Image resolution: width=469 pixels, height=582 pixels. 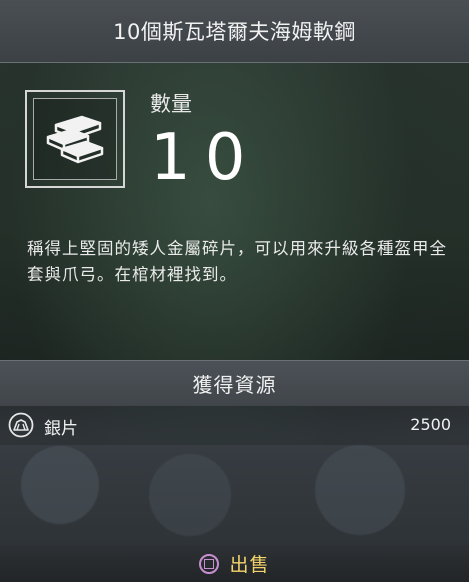 I want to click on resources-header-label: 獲得資源, so click(x=234, y=384).